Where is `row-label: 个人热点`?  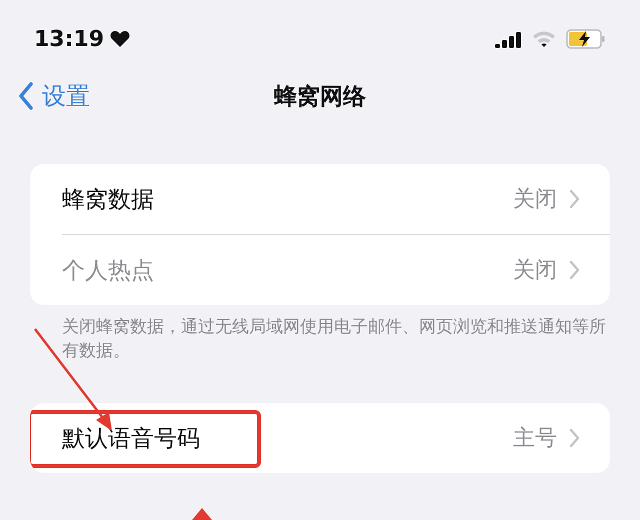 row-label: 个人热点 is located at coordinates (108, 271).